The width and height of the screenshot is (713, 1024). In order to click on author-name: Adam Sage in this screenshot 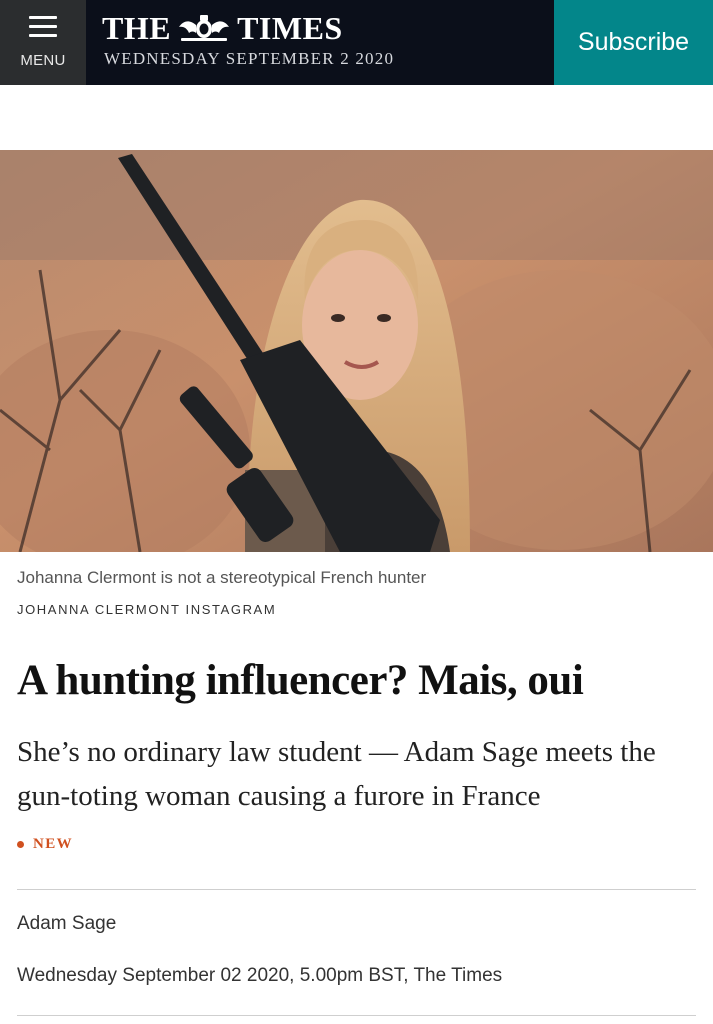, I will do `click(66, 924)`.